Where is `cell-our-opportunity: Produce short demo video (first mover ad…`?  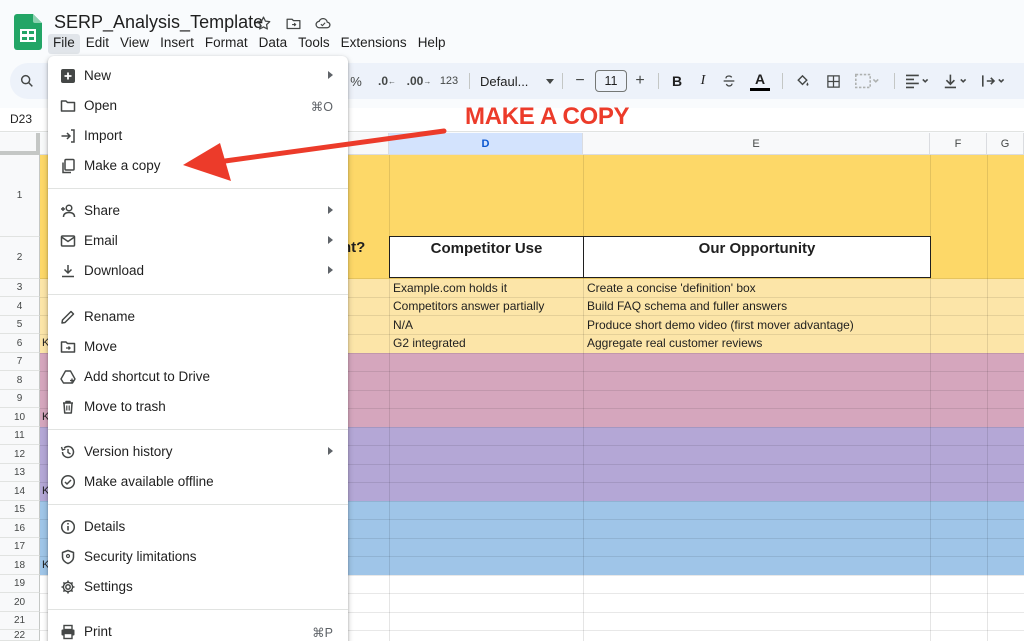
cell-our-opportunity: Produce short demo video (first mover ad… is located at coordinates (756, 325).